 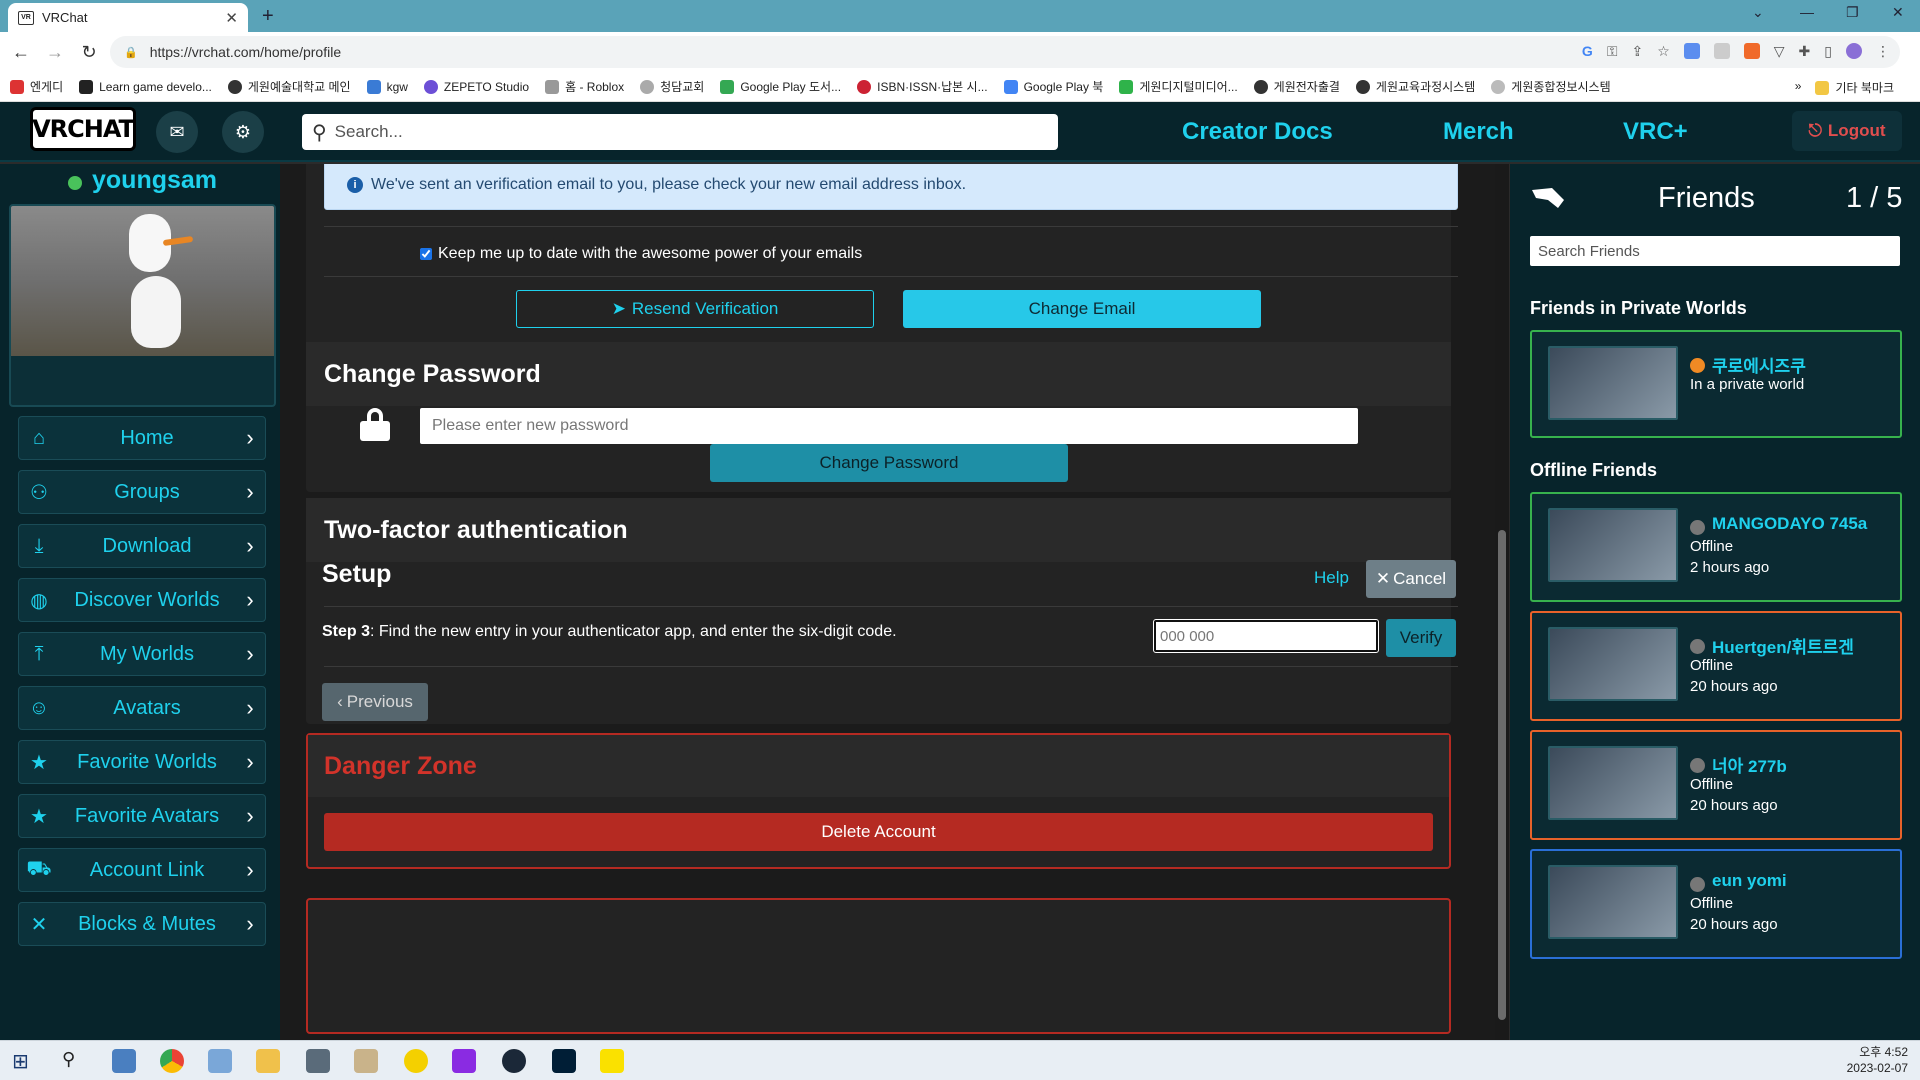 What do you see at coordinates (142, 708) in the screenshot?
I see `sidebar-item-avatars: ☺ Avatars ›` at bounding box center [142, 708].